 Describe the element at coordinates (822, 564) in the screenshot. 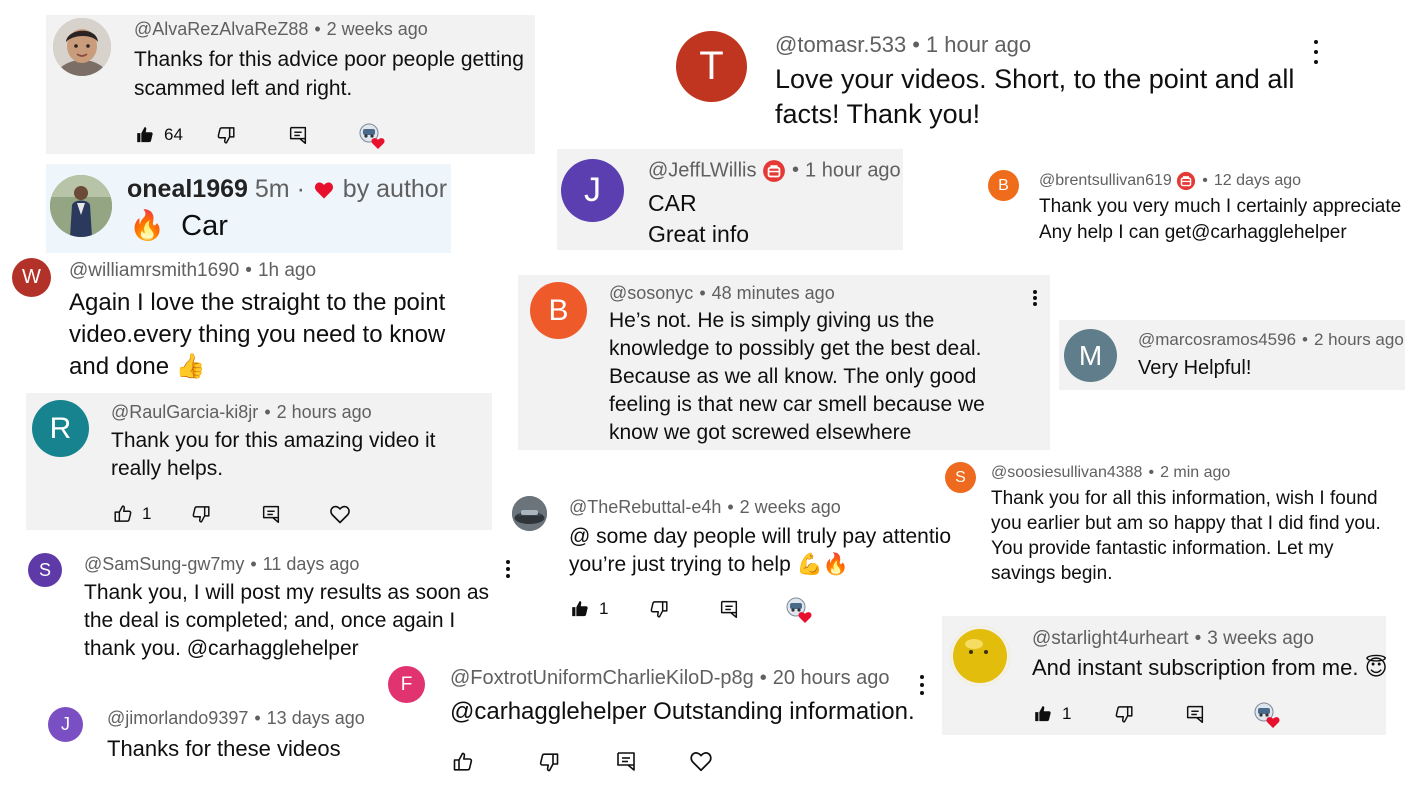

I see `emoji: 💪🔥` at that location.